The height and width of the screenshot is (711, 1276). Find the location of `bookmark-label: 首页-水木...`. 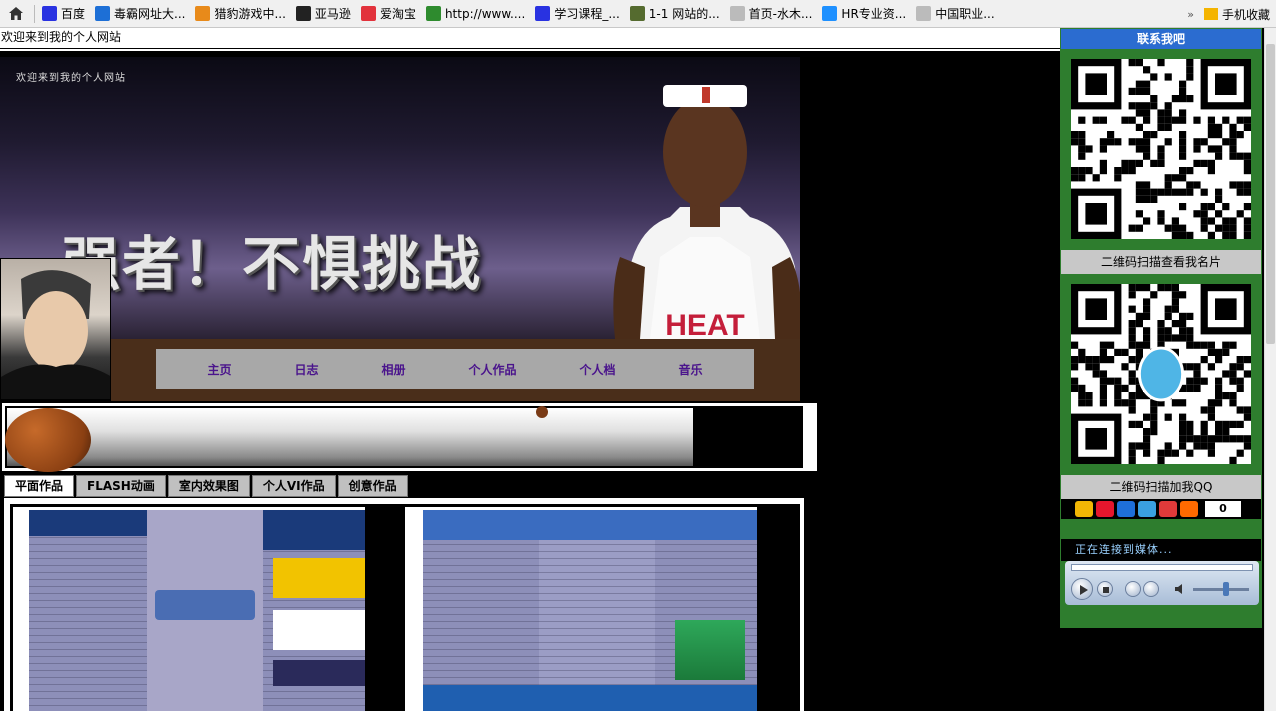

bookmark-label: 首页-水木... is located at coordinates (780, 14).